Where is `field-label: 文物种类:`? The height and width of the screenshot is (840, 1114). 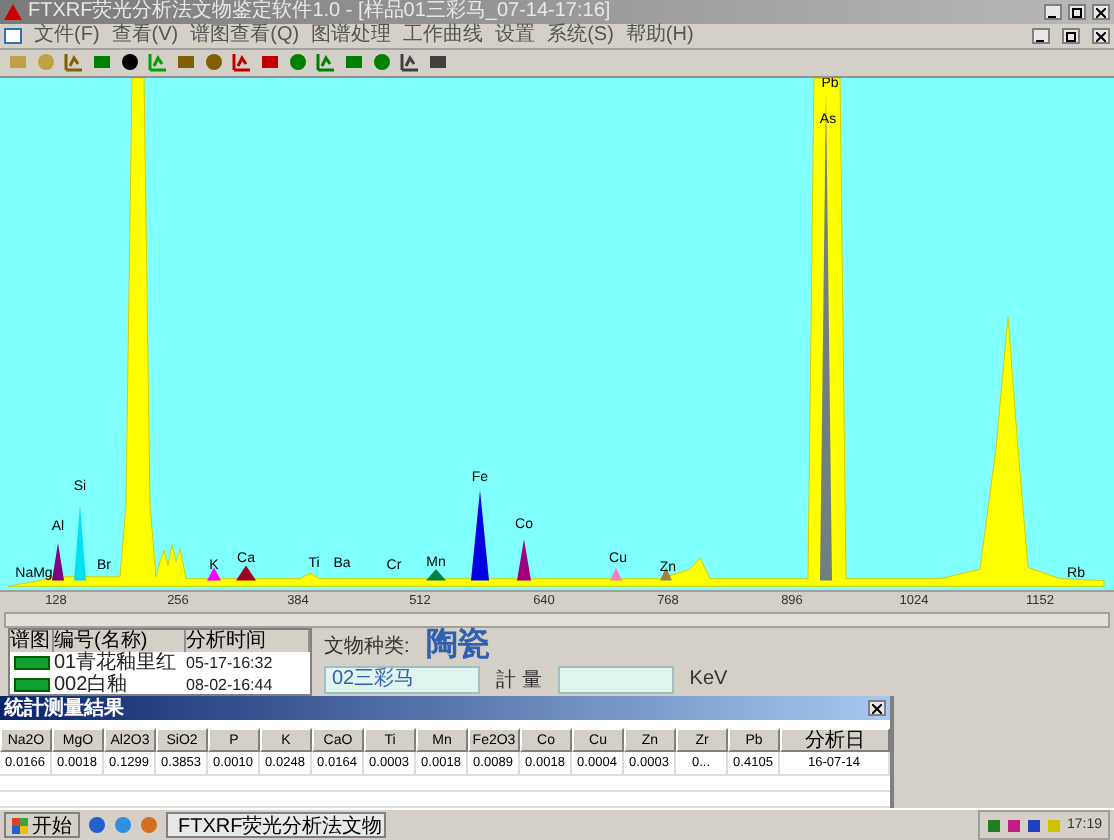
field-label: 文物种类: is located at coordinates (367, 646).